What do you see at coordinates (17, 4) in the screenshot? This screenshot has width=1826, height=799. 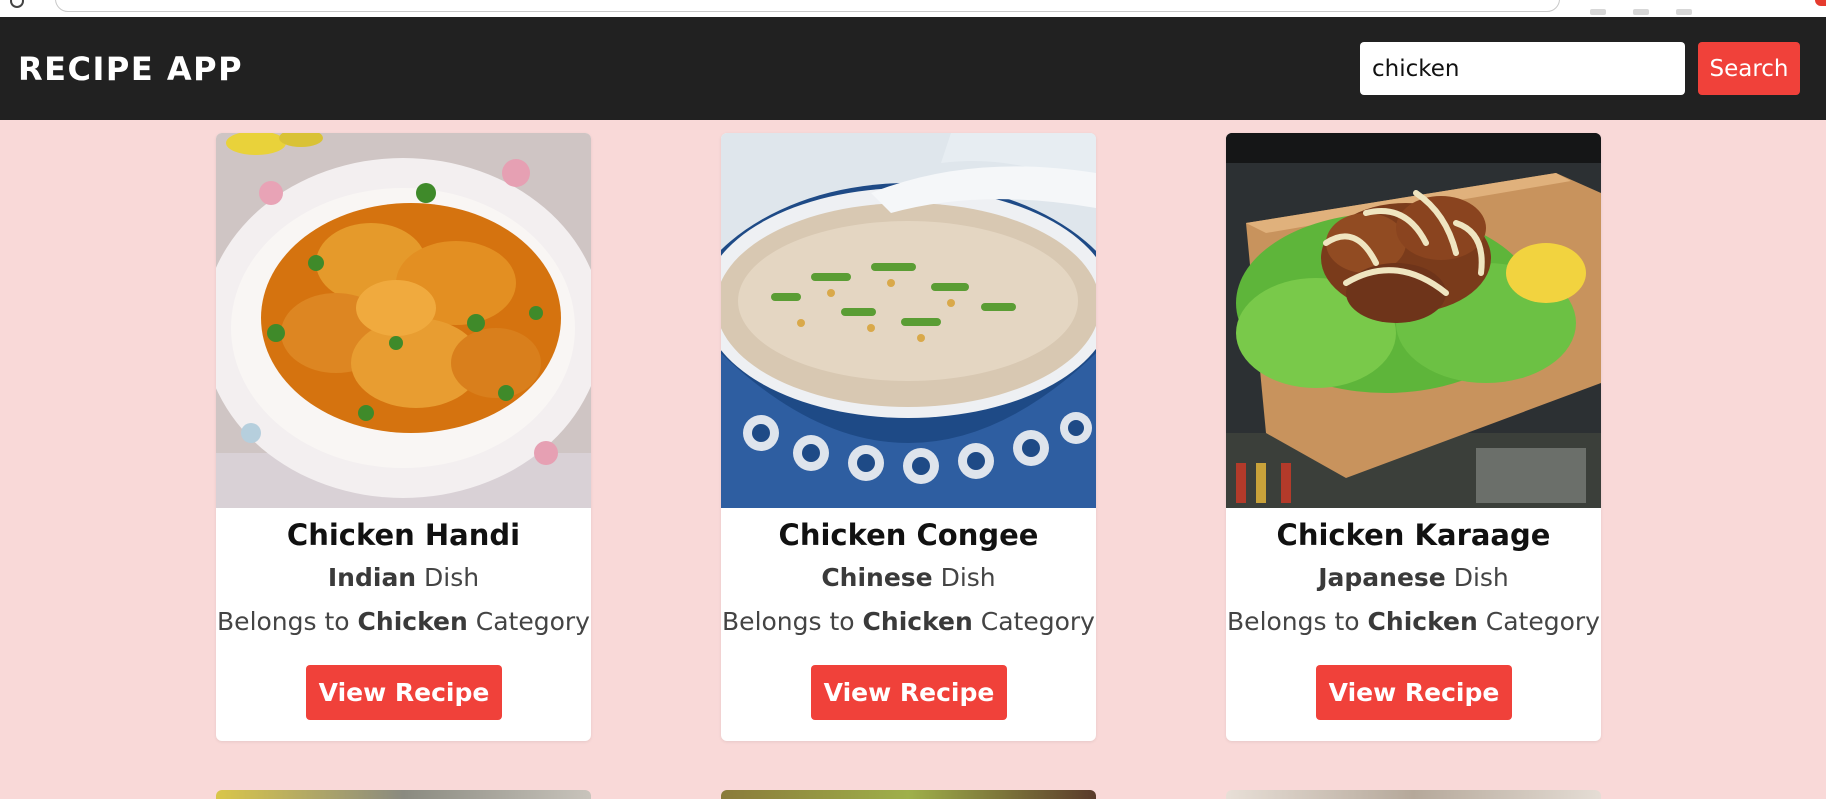 I see `site-info-icon` at bounding box center [17, 4].